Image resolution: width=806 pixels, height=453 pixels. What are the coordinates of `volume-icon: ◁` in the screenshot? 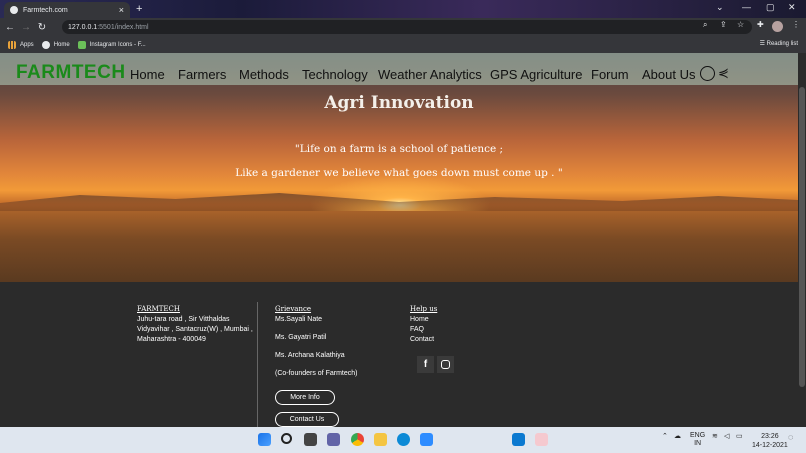 It's located at (726, 436).